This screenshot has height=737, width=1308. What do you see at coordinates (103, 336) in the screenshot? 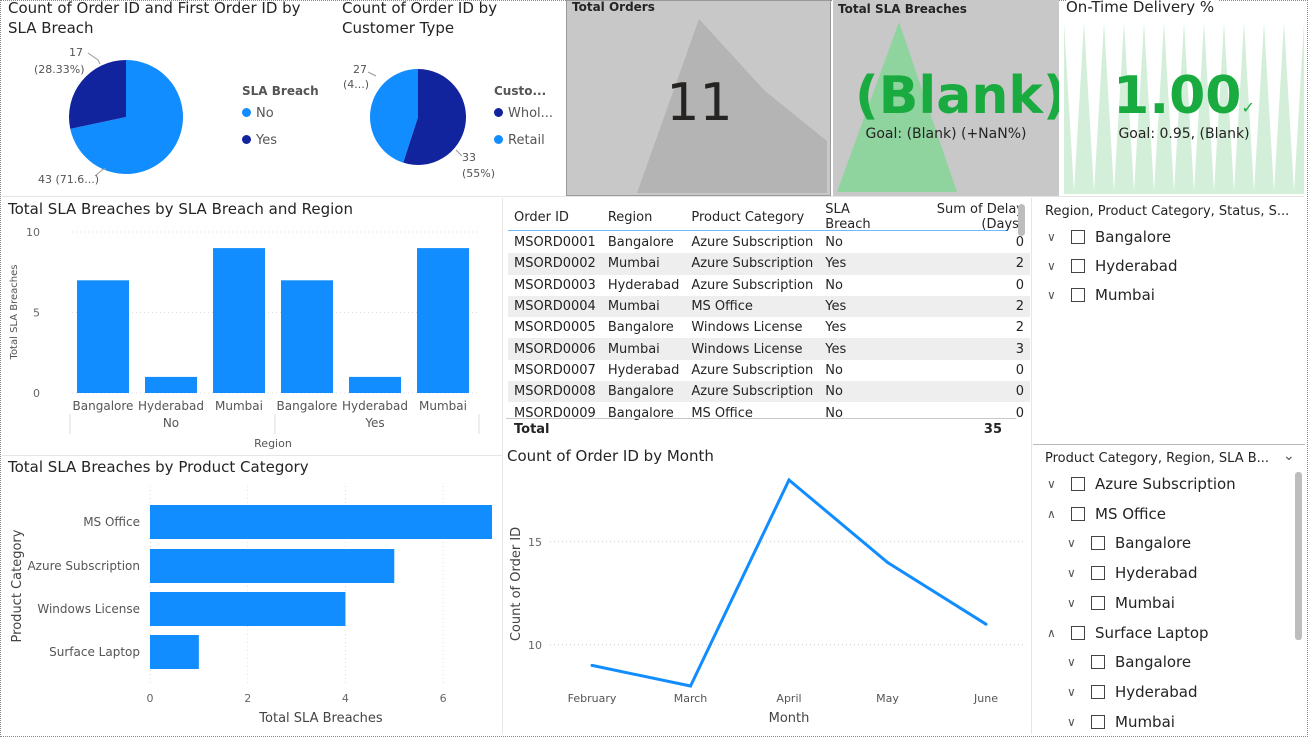
I see `bar-bangalore-no` at bounding box center [103, 336].